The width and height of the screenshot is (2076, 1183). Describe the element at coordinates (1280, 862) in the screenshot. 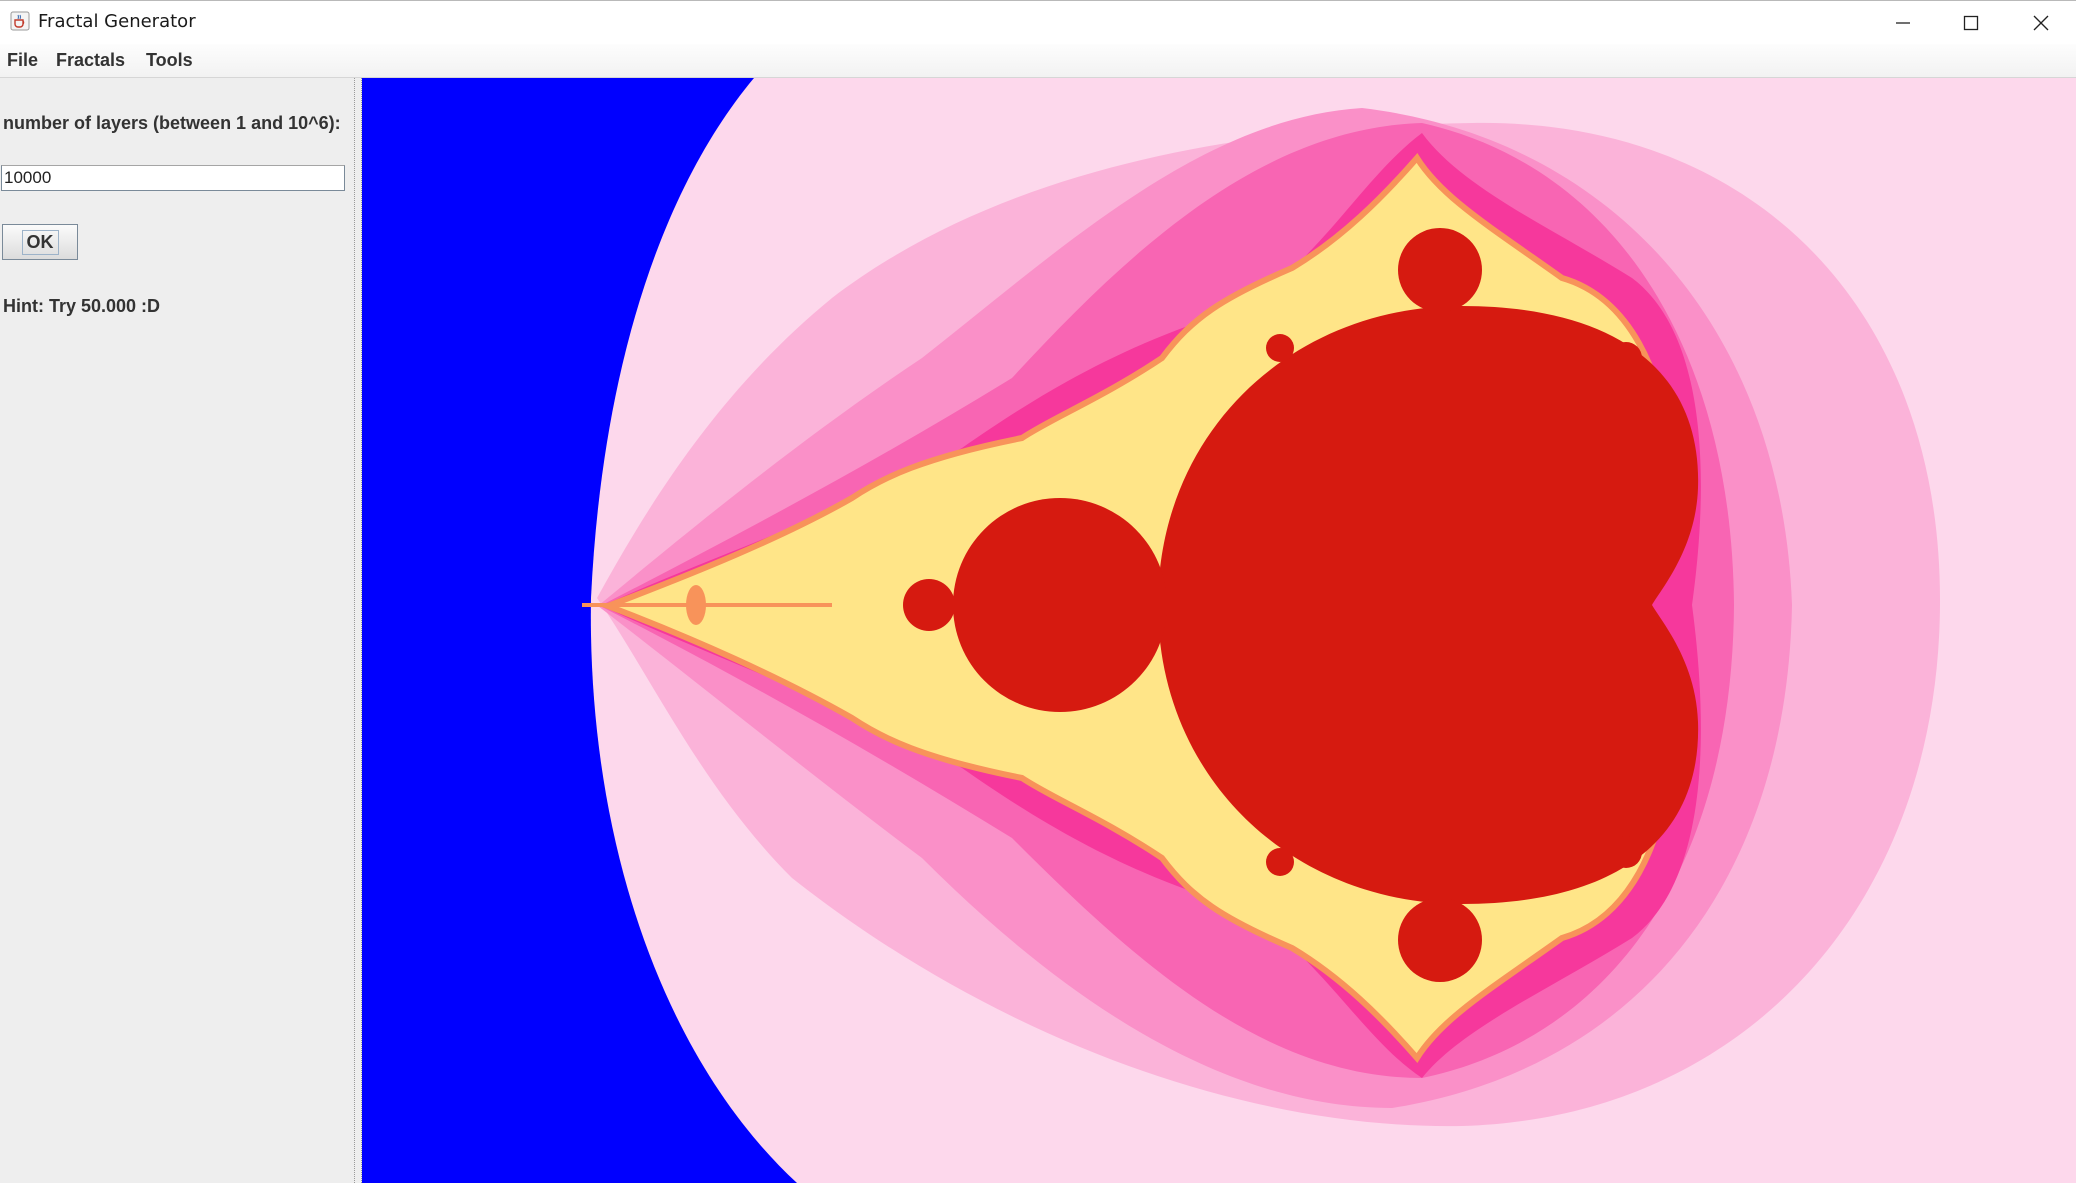

I see `small-bulb-bottom-left` at that location.